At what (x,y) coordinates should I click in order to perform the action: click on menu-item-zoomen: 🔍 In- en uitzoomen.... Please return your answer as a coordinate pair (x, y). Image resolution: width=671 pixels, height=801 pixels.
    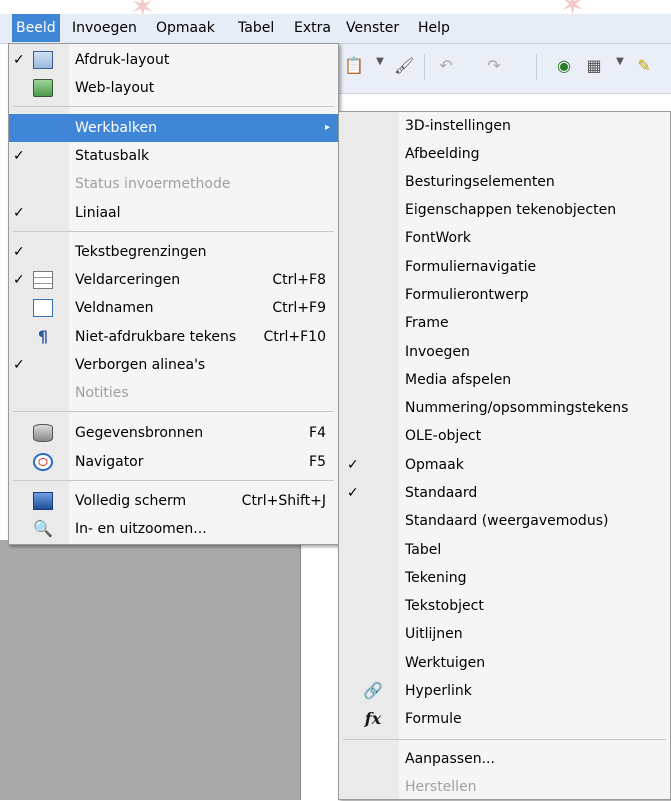
    Looking at the image, I should click on (173, 529).